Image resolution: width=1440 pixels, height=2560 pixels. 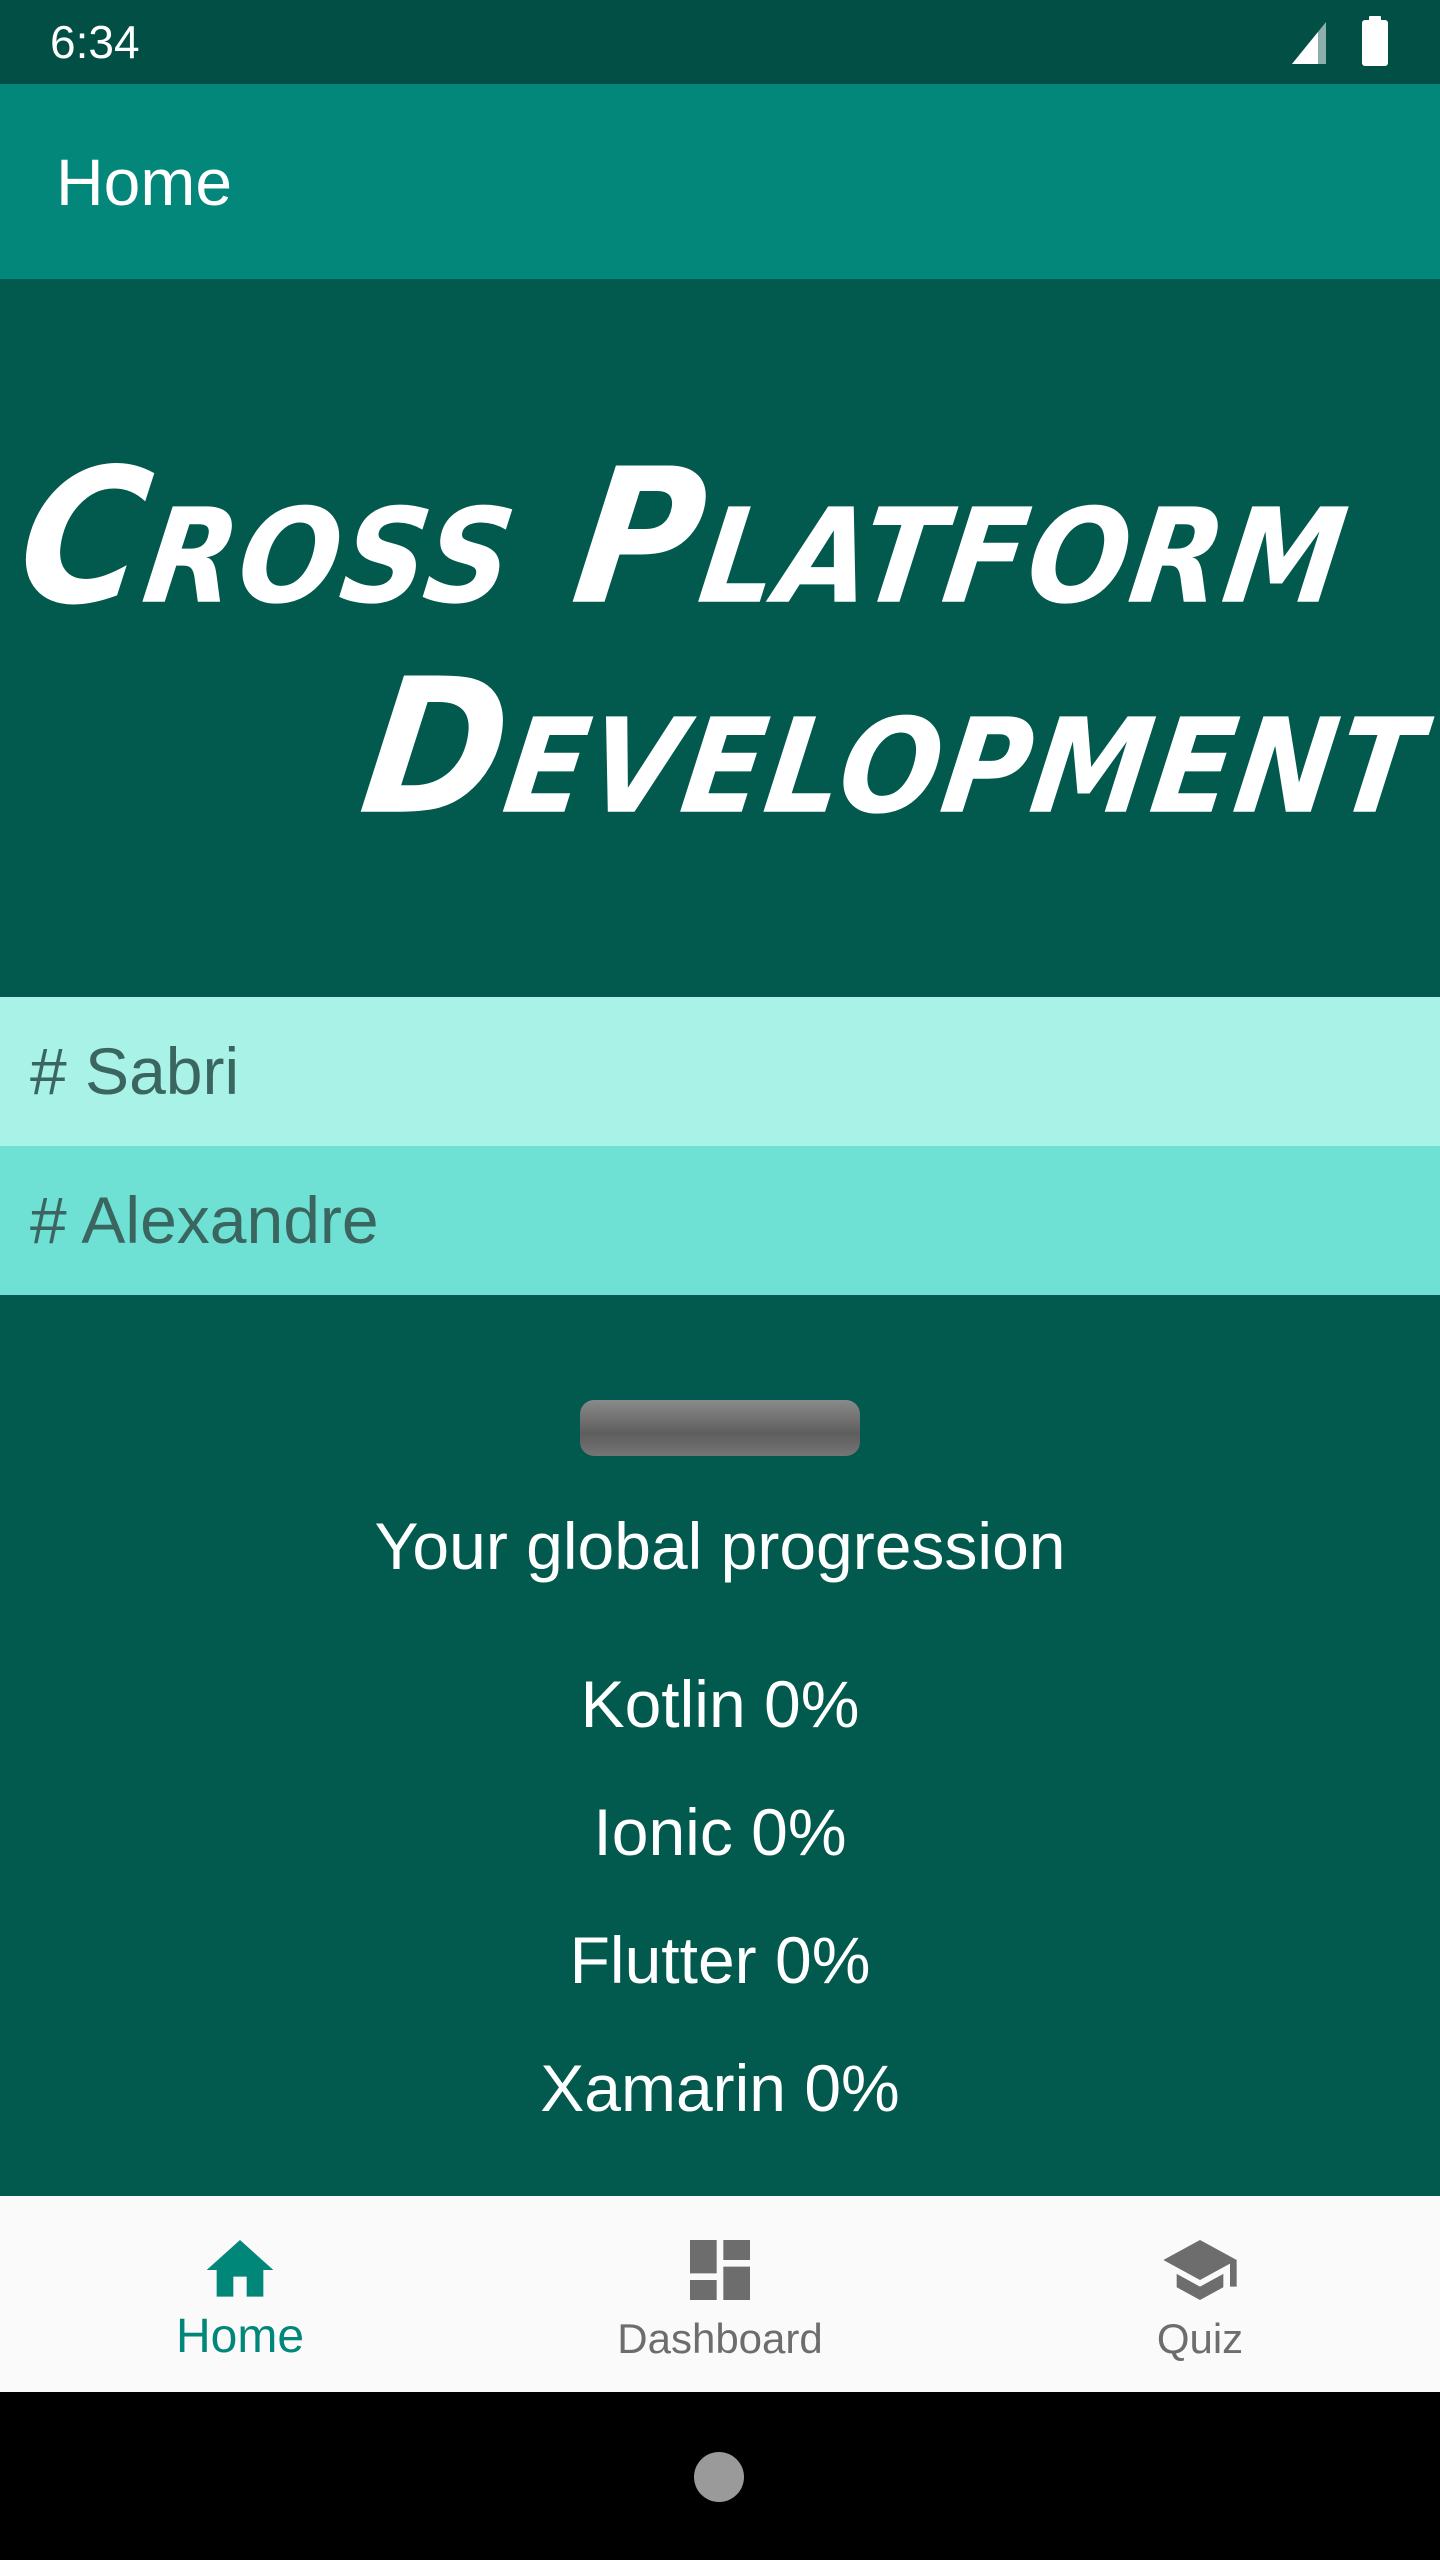 I want to click on app-bar: Home, so click(x=720, y=181).